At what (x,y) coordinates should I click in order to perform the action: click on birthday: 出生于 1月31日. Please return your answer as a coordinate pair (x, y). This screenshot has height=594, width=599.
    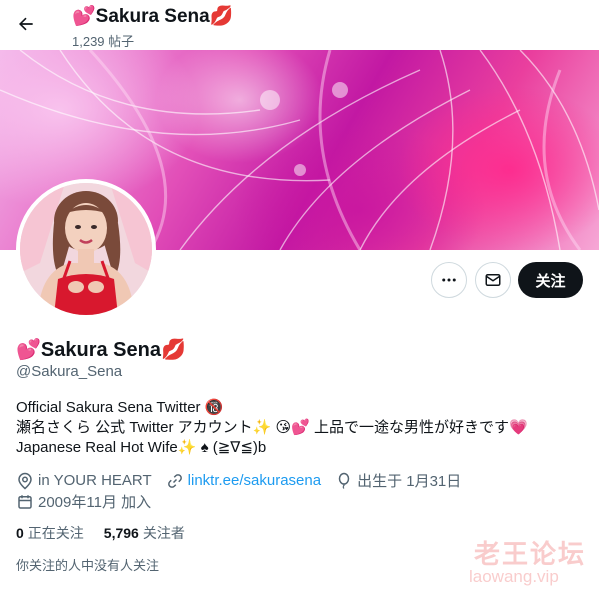
    Looking at the image, I should click on (398, 480).